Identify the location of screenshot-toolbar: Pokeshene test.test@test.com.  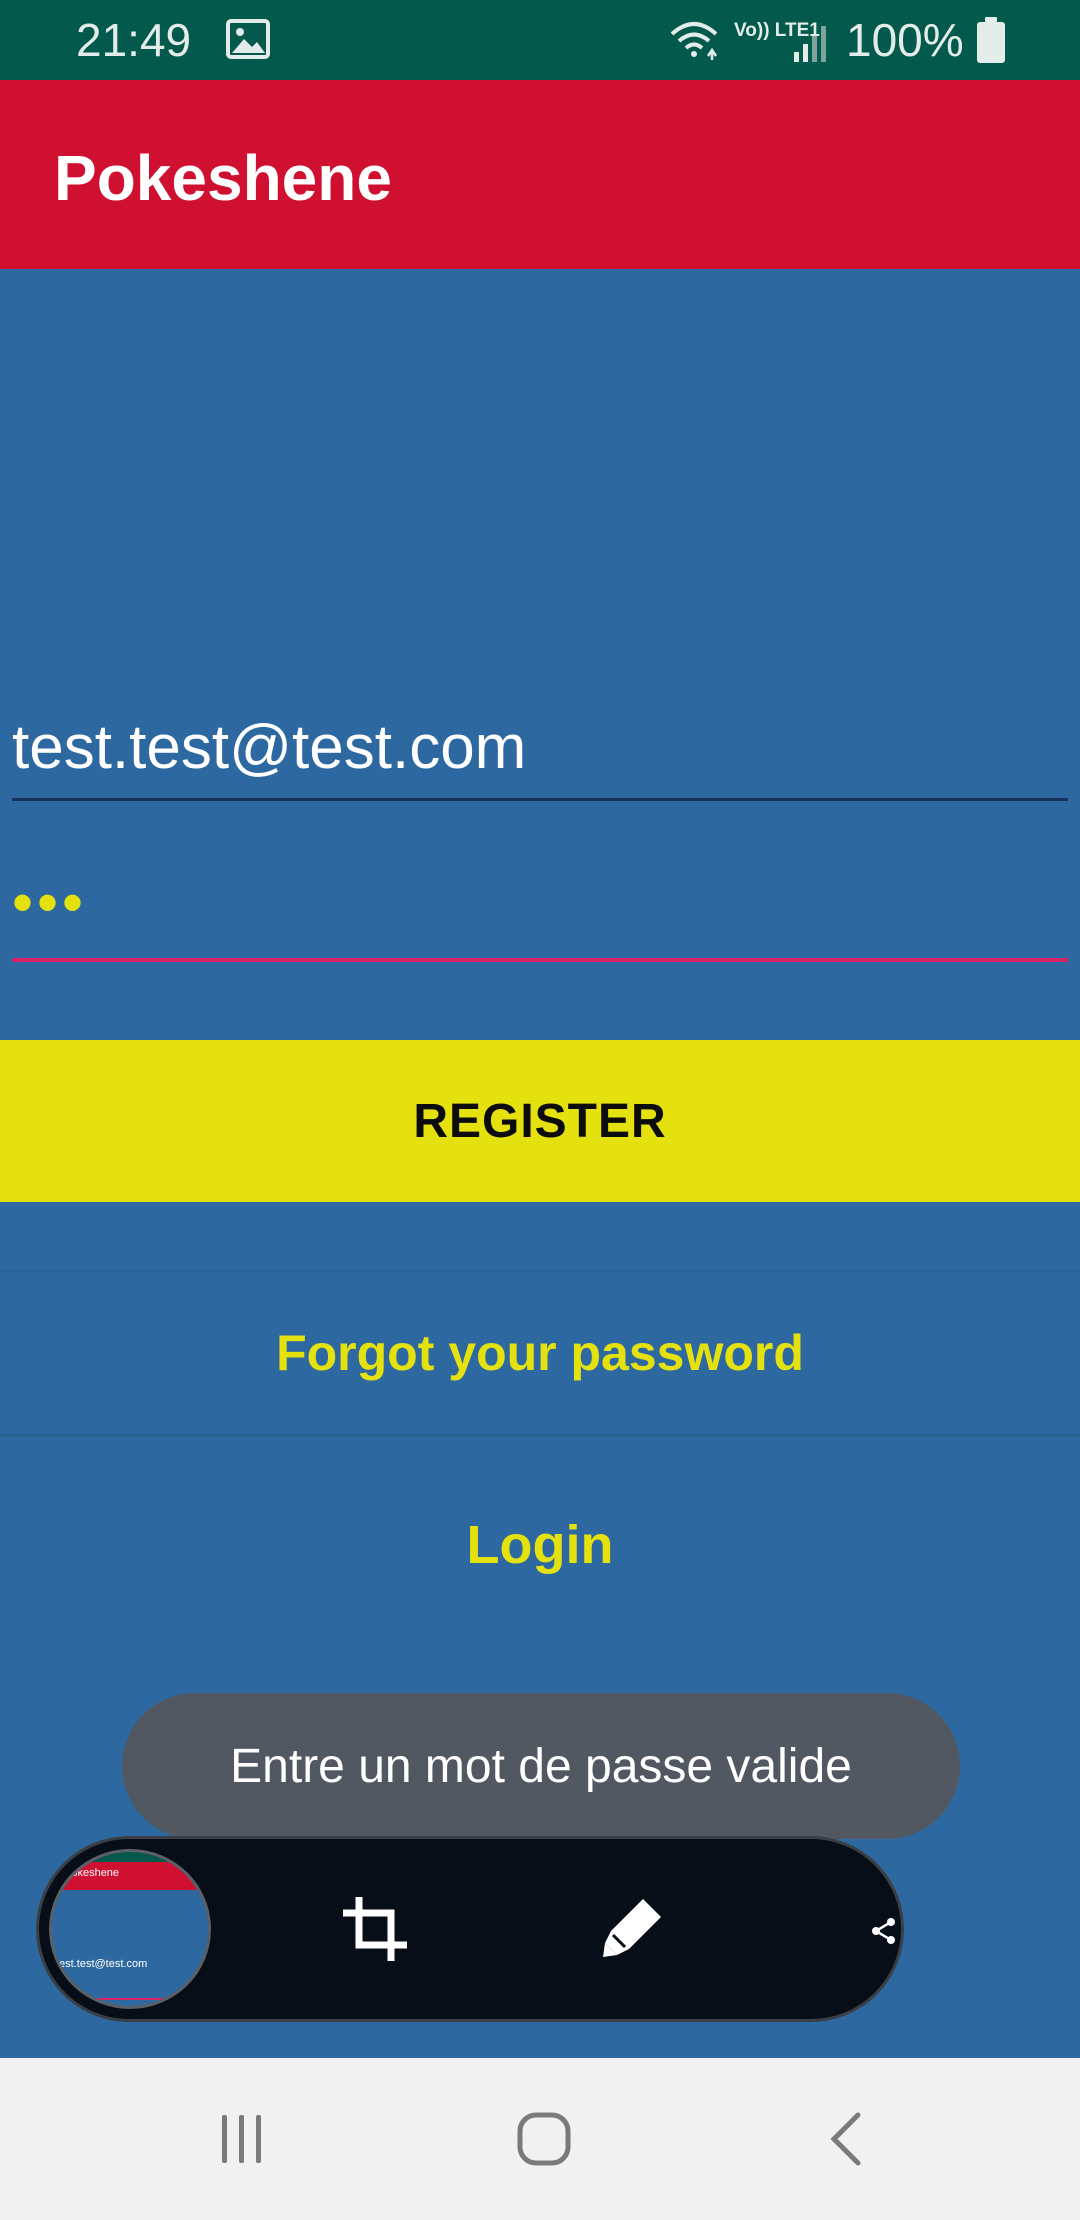
(470, 1929).